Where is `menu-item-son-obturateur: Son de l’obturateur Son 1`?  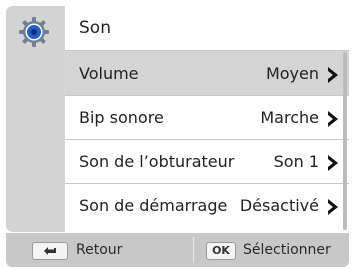 menu-item-son-obturateur: Son de l’obturateur Son 1 is located at coordinates (207, 162).